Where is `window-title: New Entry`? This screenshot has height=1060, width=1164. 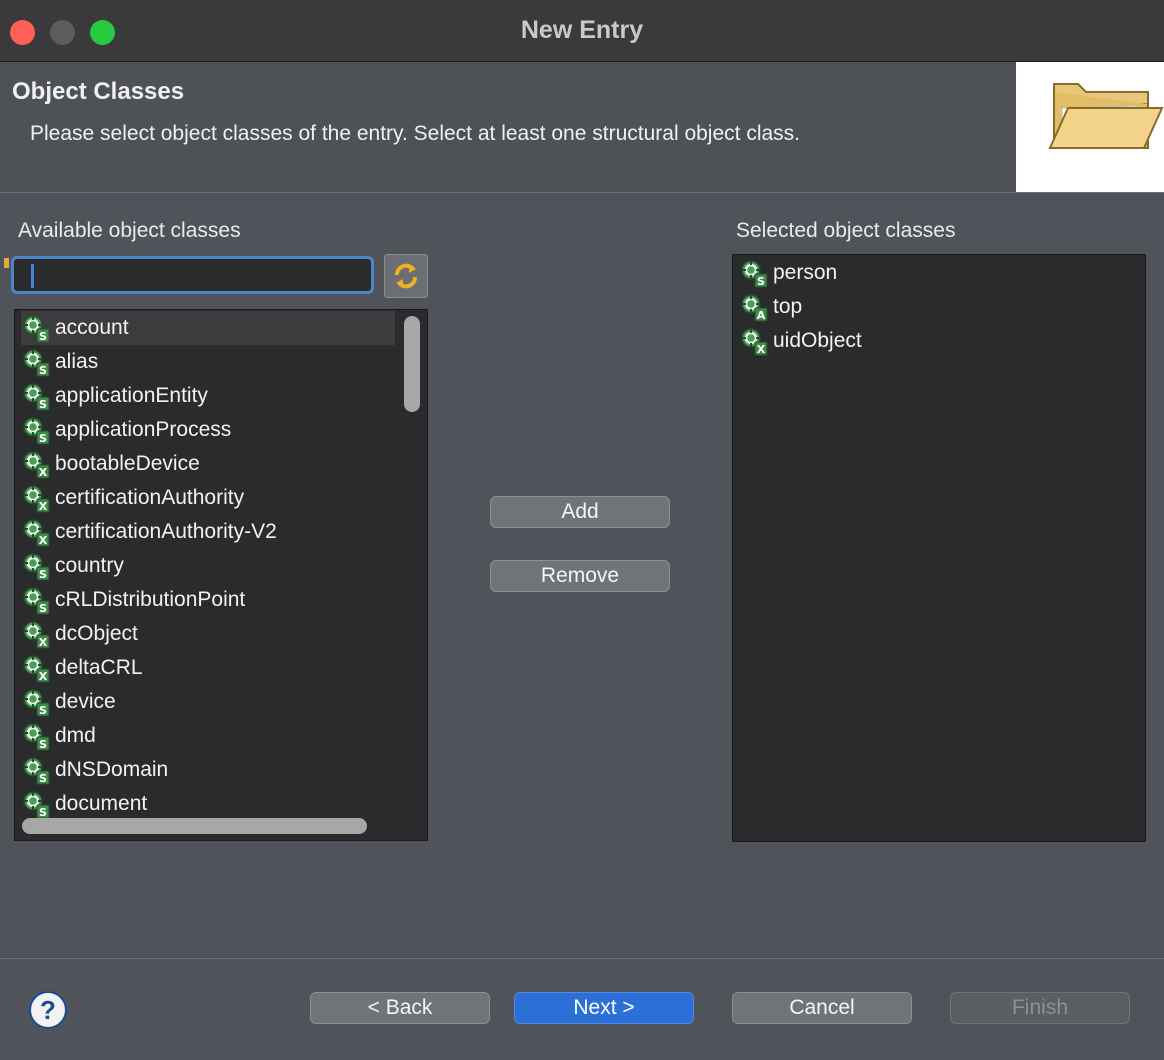 window-title: New Entry is located at coordinates (582, 30).